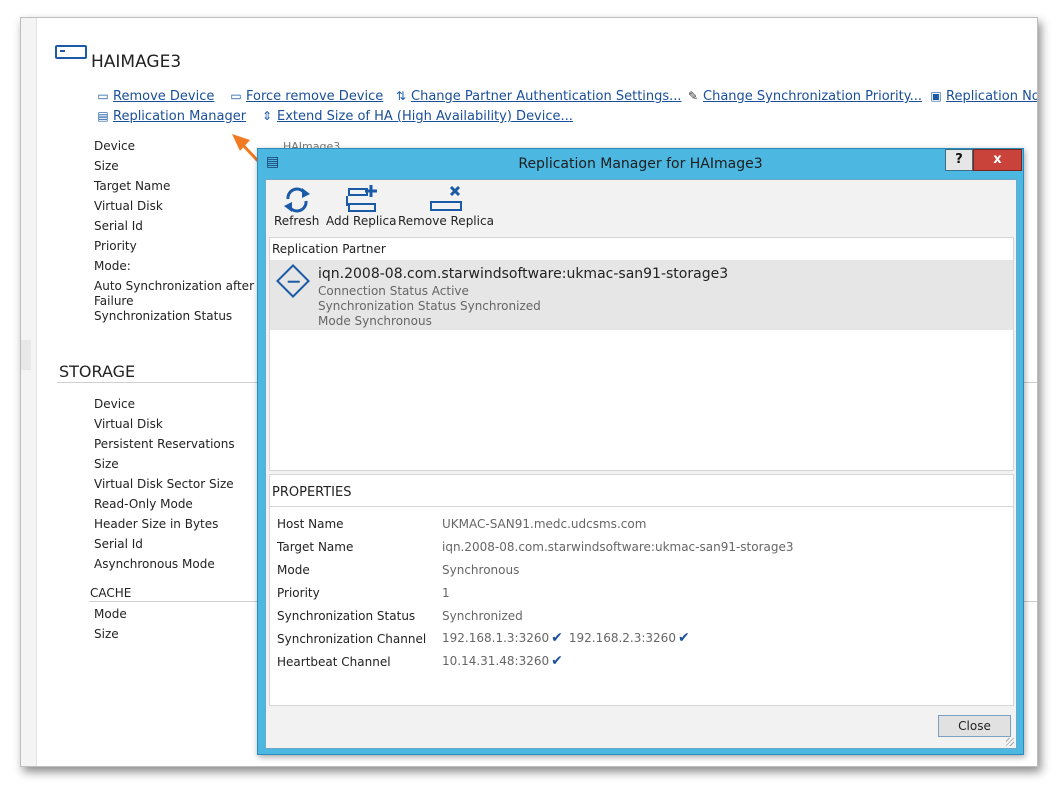 Image resolution: width=1056 pixels, height=786 pixels. I want to click on close-window-button: x, so click(997, 160).